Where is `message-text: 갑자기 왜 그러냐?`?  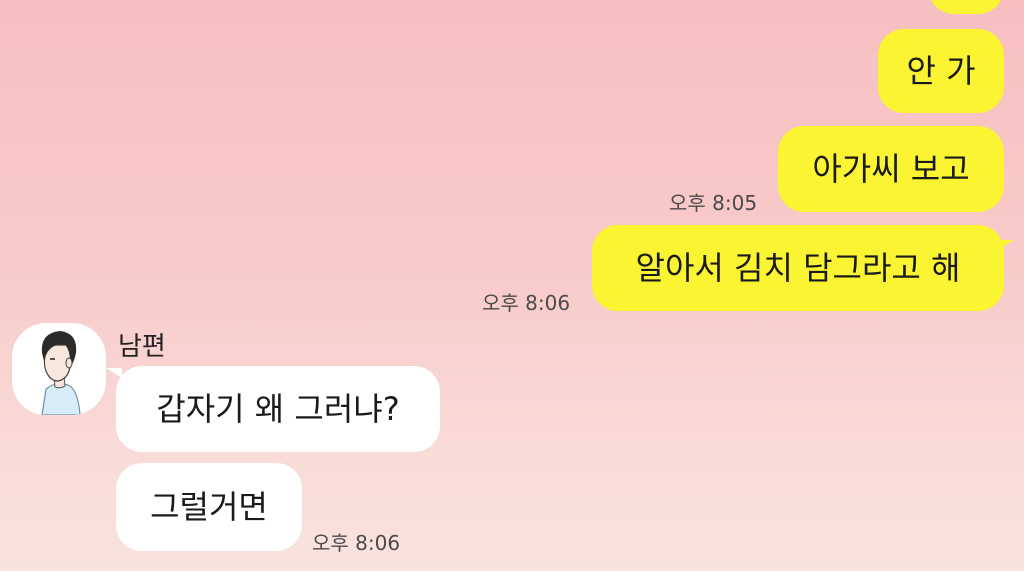
message-text: 갑자기 왜 그러냐? is located at coordinates (278, 409).